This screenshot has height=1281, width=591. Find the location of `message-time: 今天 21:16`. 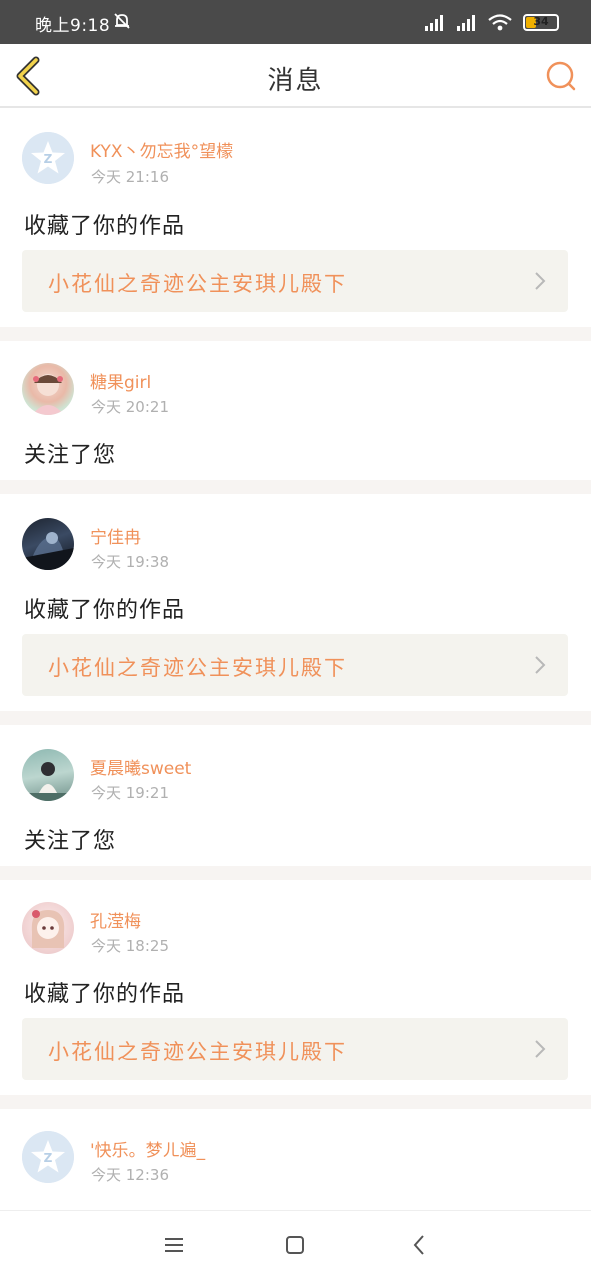

message-time: 今天 21:16 is located at coordinates (130, 177).